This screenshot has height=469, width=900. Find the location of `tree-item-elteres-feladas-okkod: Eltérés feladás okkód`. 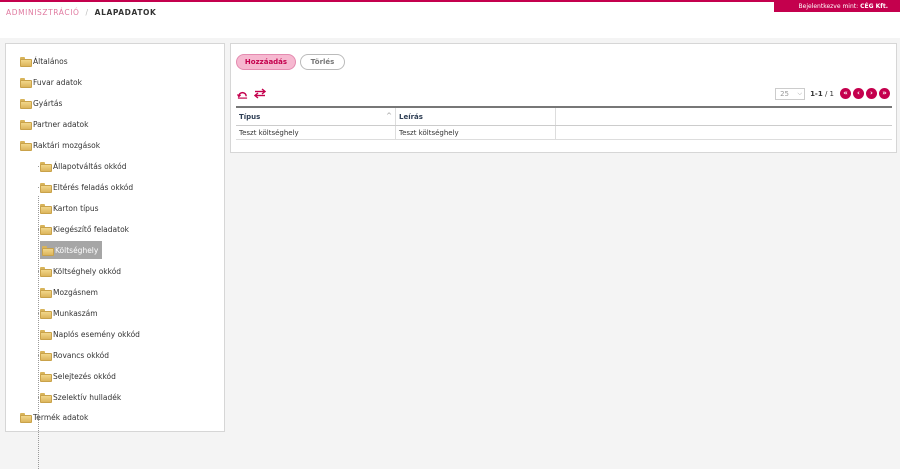

tree-item-elteres-feladas-okkod: Eltérés feladás okkód is located at coordinates (86, 187).